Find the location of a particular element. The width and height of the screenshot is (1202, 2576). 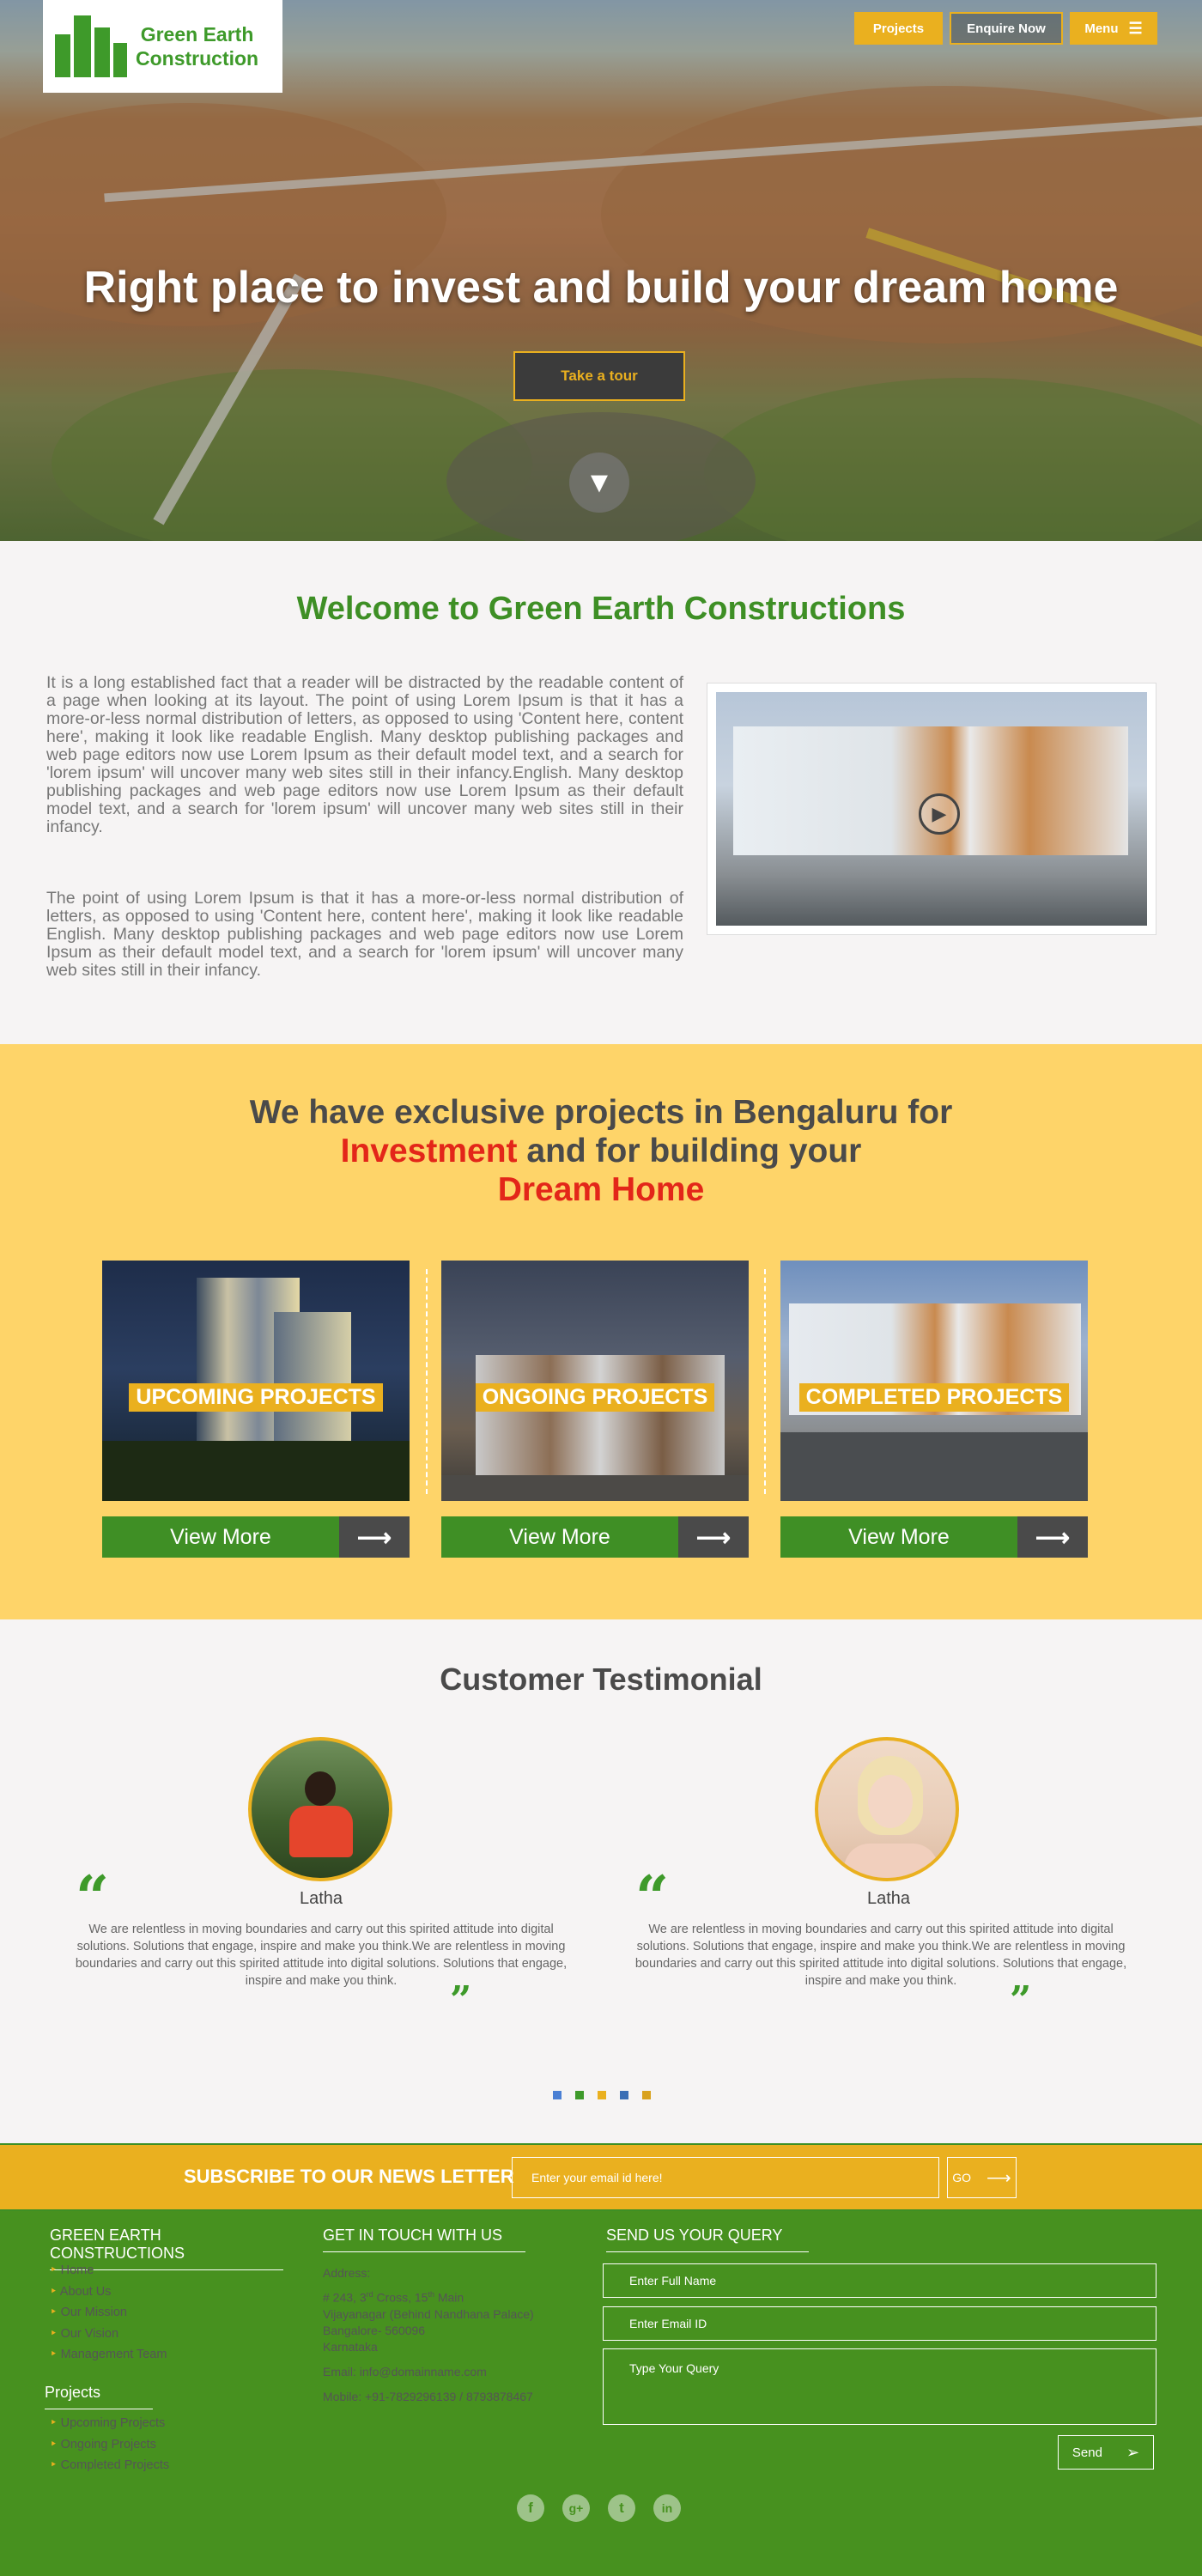

full-name-placeholder: Enter Full Name is located at coordinates (673, 2280).